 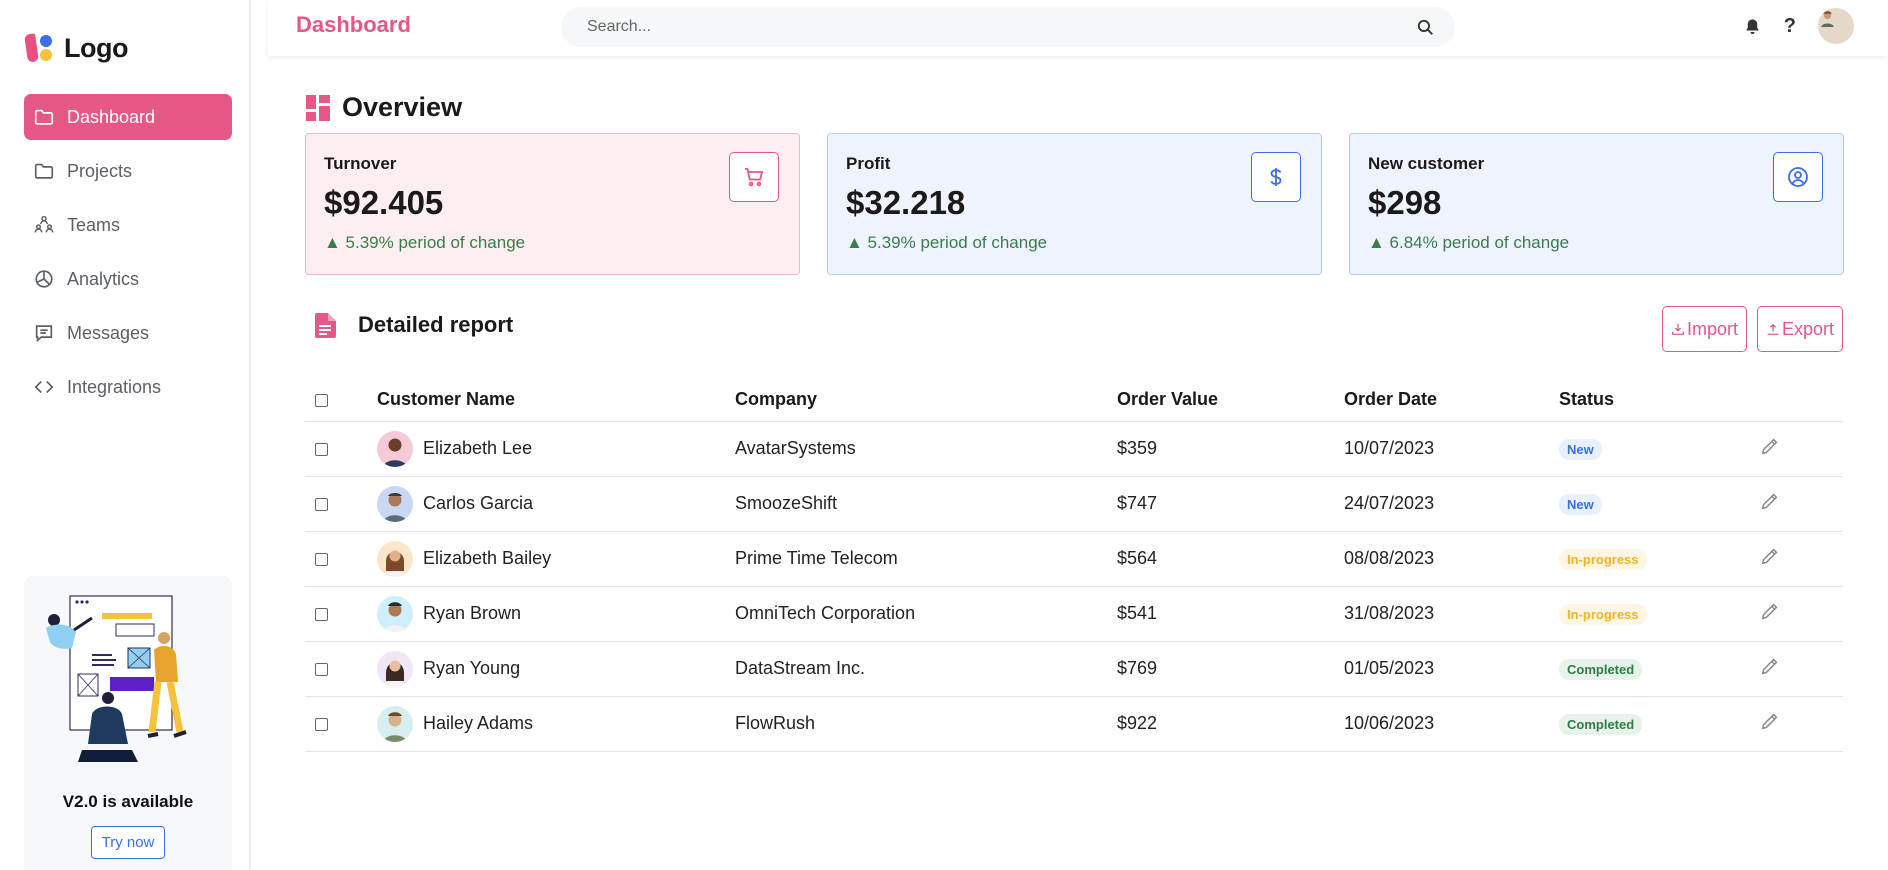 I want to click on order-date-cell: 10/07/2023, so click(x=1451, y=449).